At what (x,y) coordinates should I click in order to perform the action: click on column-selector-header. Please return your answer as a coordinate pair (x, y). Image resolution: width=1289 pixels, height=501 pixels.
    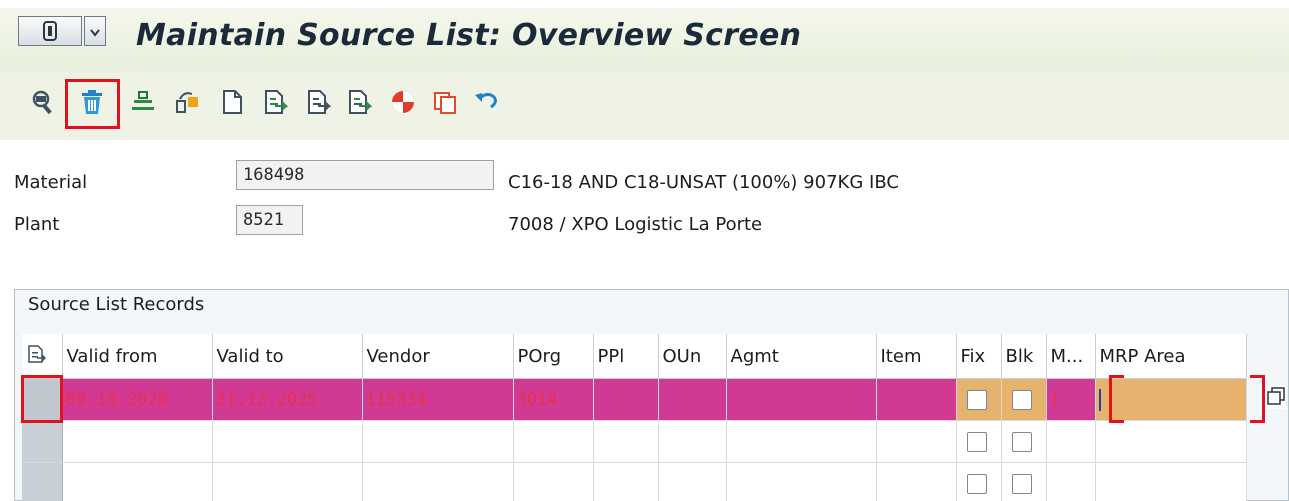
    Looking at the image, I should click on (42, 356).